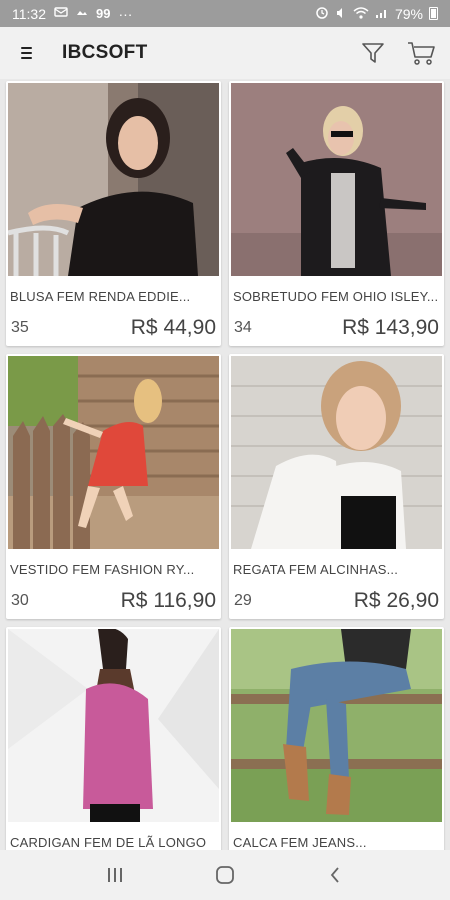 This screenshot has height=900, width=450. Describe the element at coordinates (20, 600) in the screenshot. I see `product-code: 30` at that location.